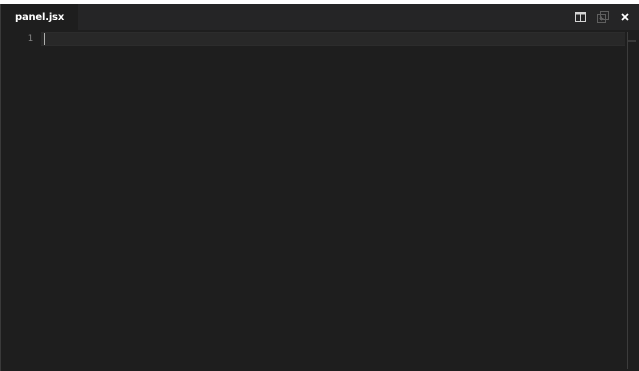 Image resolution: width=639 pixels, height=371 pixels. I want to click on tab-bar: panel.jsx, so click(320, 17).